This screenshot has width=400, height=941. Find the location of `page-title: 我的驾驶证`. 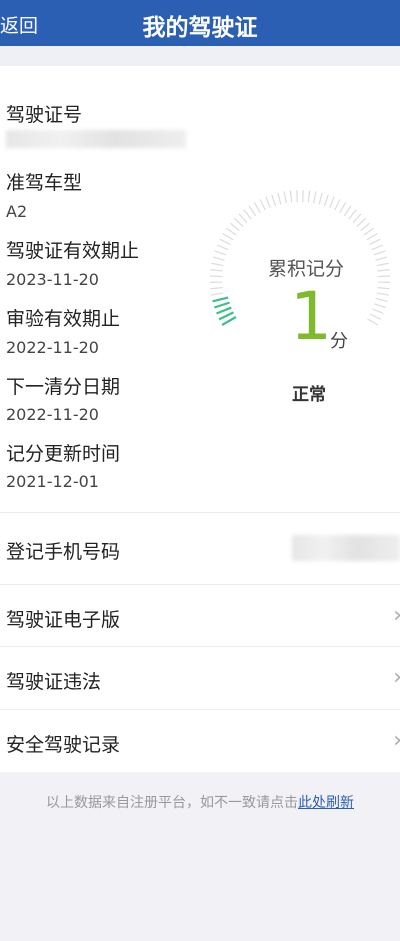

page-title: 我的驾驶证 is located at coordinates (200, 28).